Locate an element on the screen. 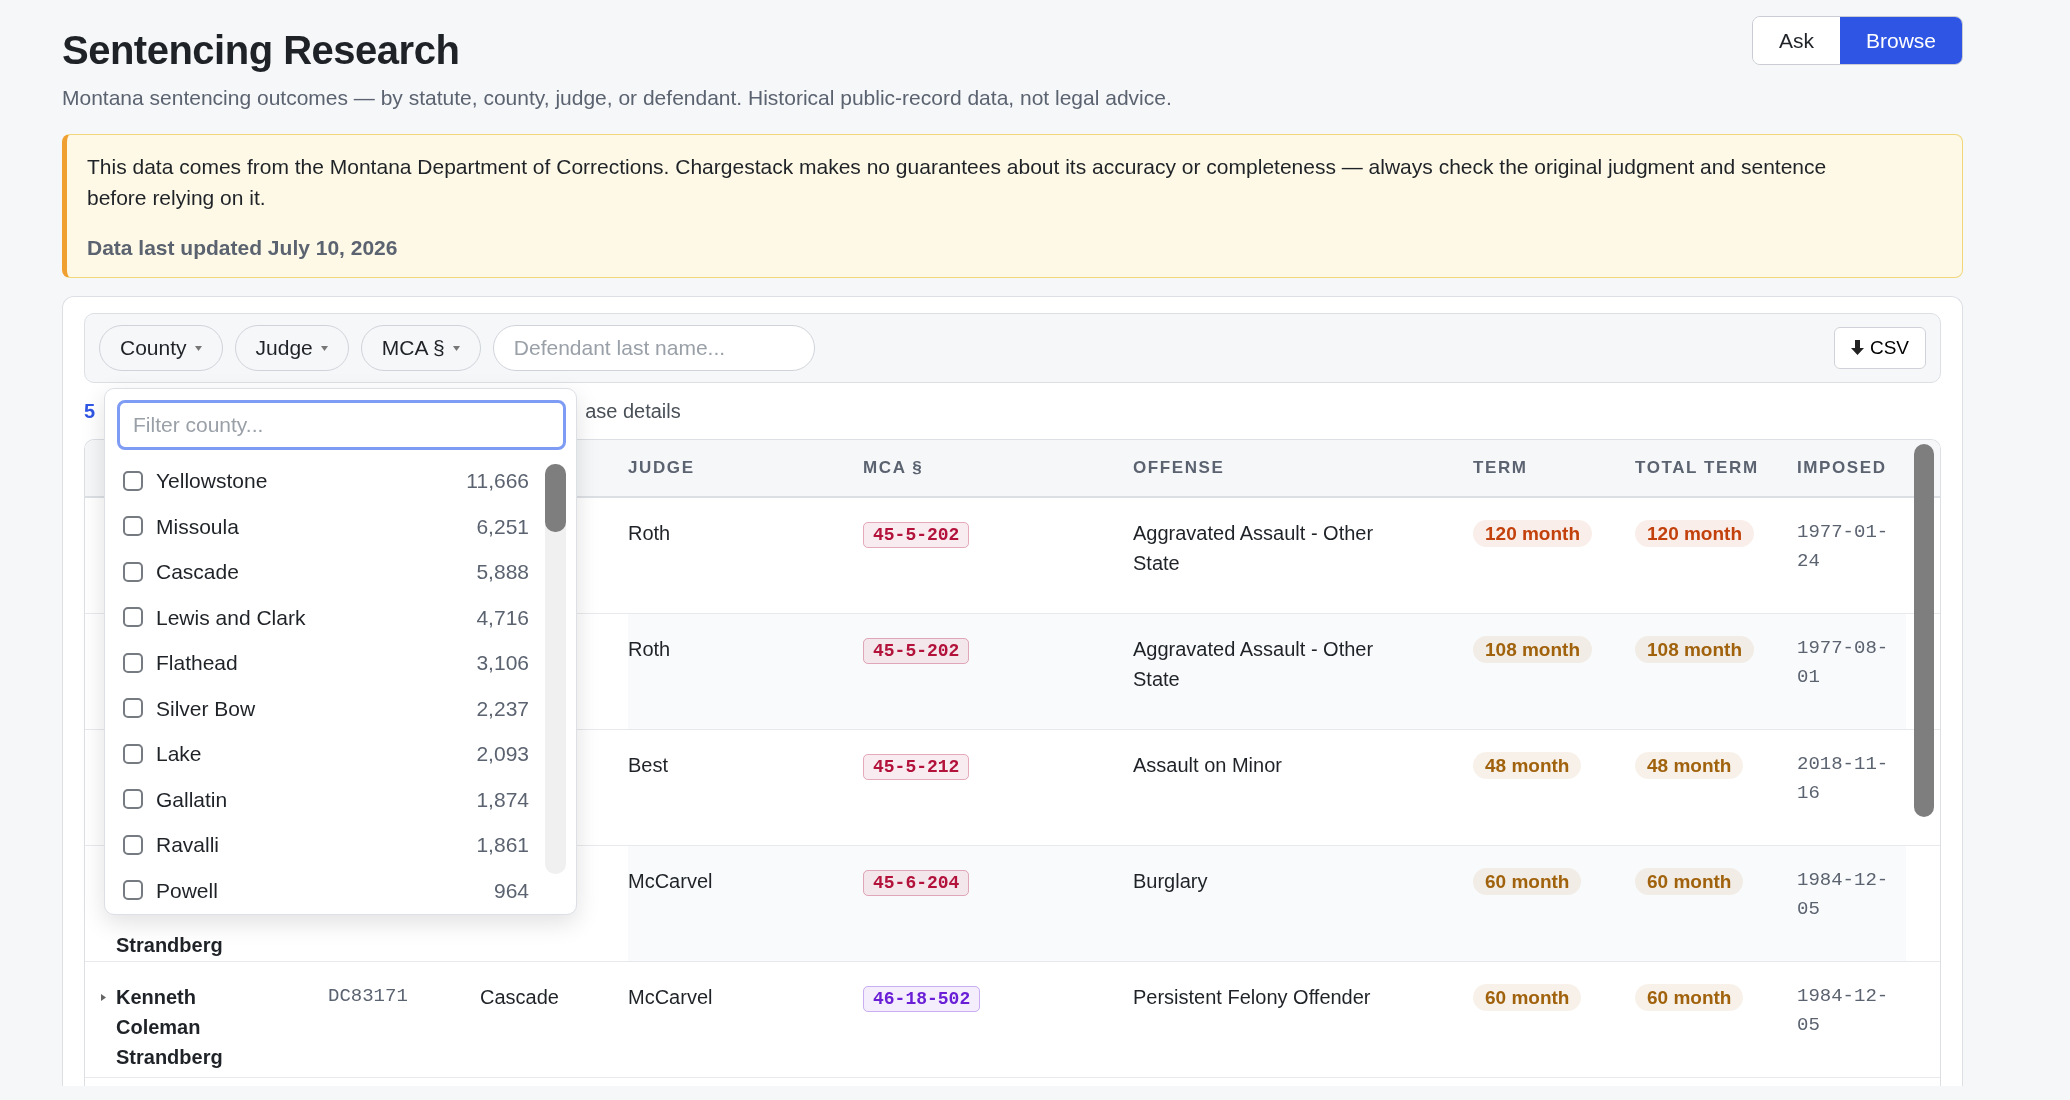  county-count: 3,106 is located at coordinates (502, 663).